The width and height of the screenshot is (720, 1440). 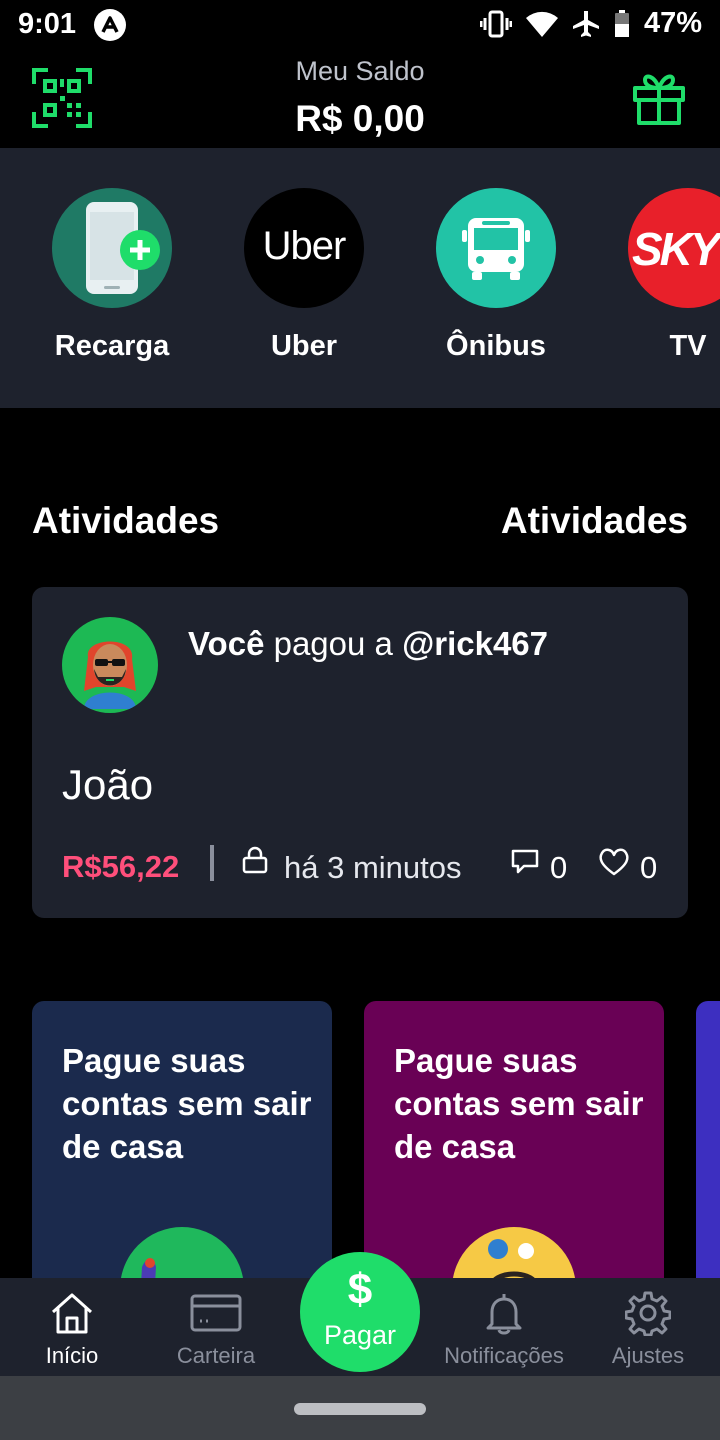 I want to click on wifi-icon, so click(x=541, y=24).